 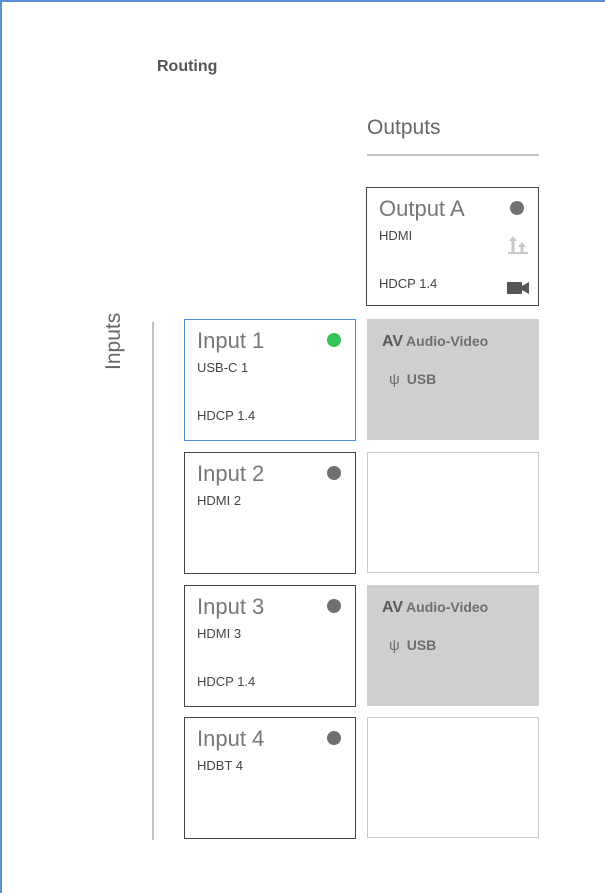 I want to click on route-cell-input3-outputa: AV Audio-Video ψ USB, so click(x=453, y=645).